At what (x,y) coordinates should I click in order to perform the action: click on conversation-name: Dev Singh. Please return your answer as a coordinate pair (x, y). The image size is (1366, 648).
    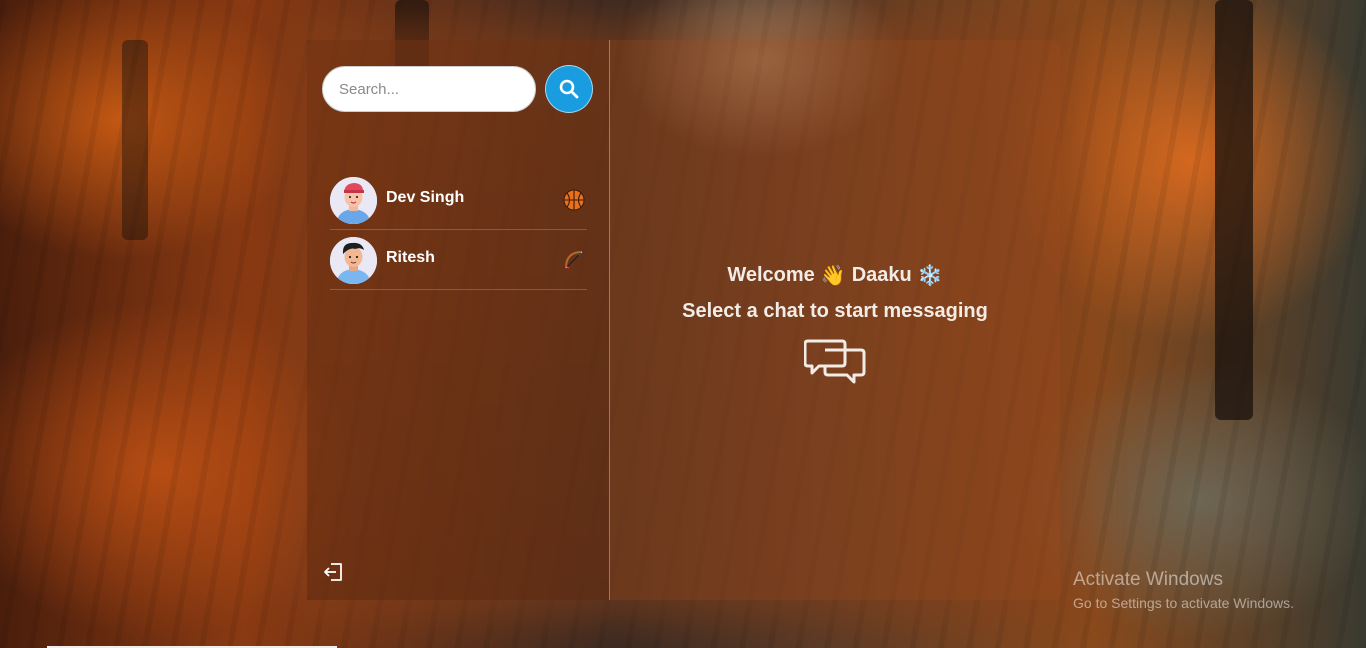
    Looking at the image, I should click on (425, 197).